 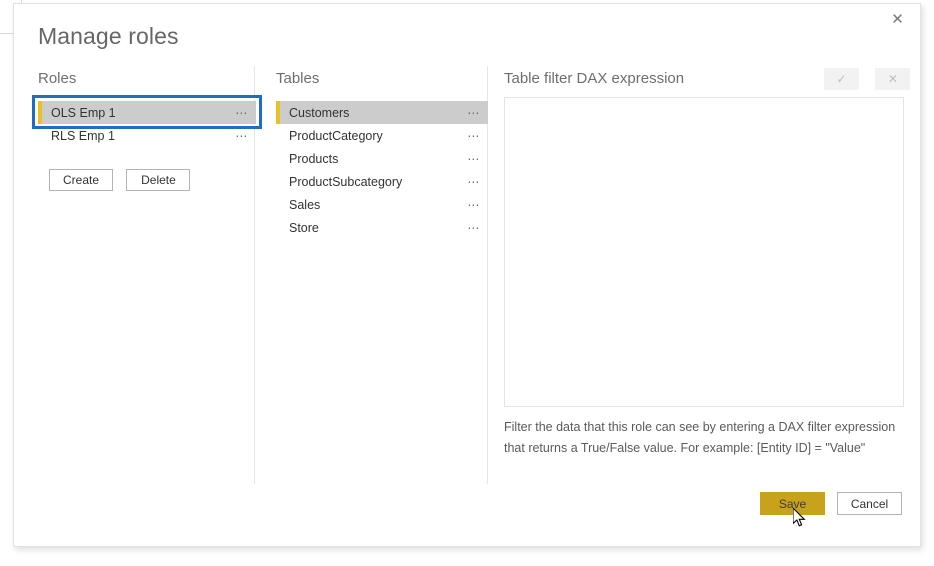 I want to click on tables-list-item-products: Products ⋯, so click(x=382, y=158).